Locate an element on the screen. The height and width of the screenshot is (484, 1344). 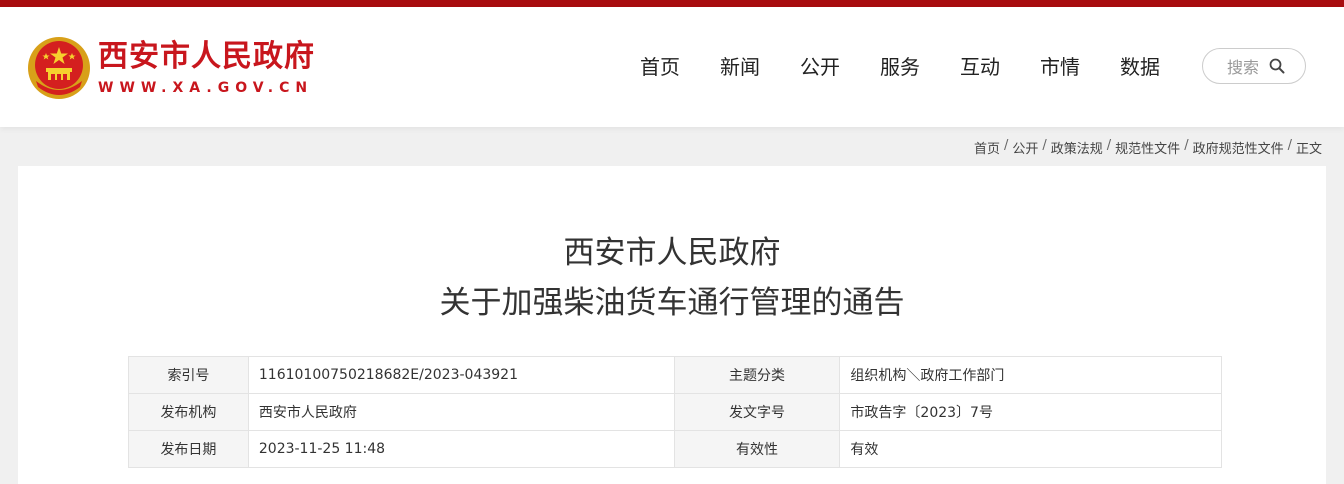
nav-item-city-info: 市情 is located at coordinates (1060, 67).